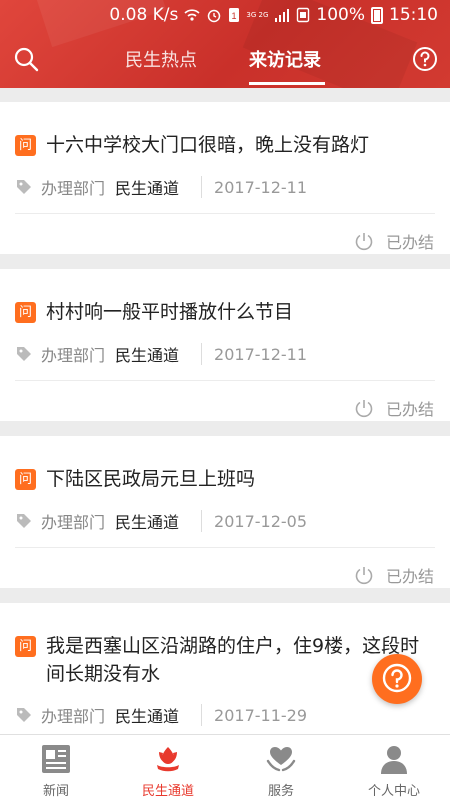 This screenshot has width=450, height=800. I want to click on record-title: 下陆区民政局元旦上班吗, so click(151, 479).